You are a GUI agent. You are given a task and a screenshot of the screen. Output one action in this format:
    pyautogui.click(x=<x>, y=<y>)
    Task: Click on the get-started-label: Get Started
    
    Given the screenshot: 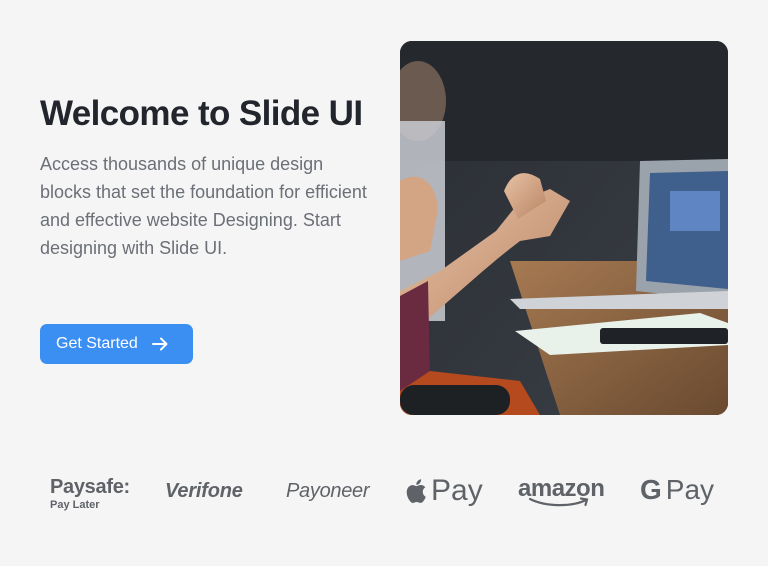 What is the action you would take?
    pyautogui.click(x=97, y=343)
    